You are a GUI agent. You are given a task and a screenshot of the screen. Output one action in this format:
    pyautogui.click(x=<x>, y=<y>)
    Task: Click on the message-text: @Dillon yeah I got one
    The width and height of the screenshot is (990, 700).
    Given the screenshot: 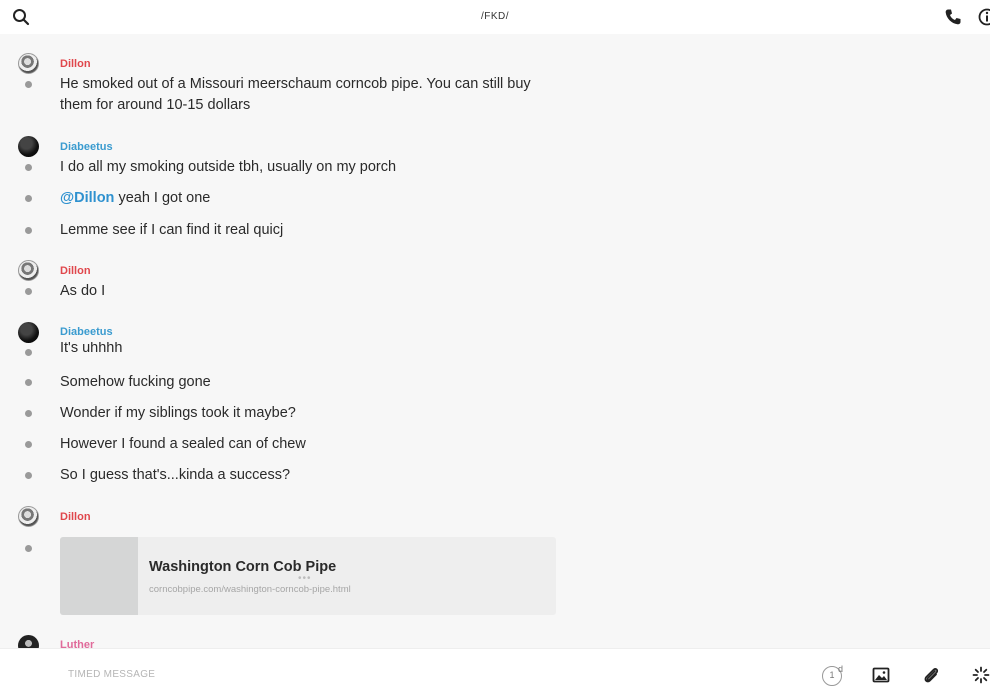 What is the action you would take?
    pyautogui.click(x=135, y=198)
    